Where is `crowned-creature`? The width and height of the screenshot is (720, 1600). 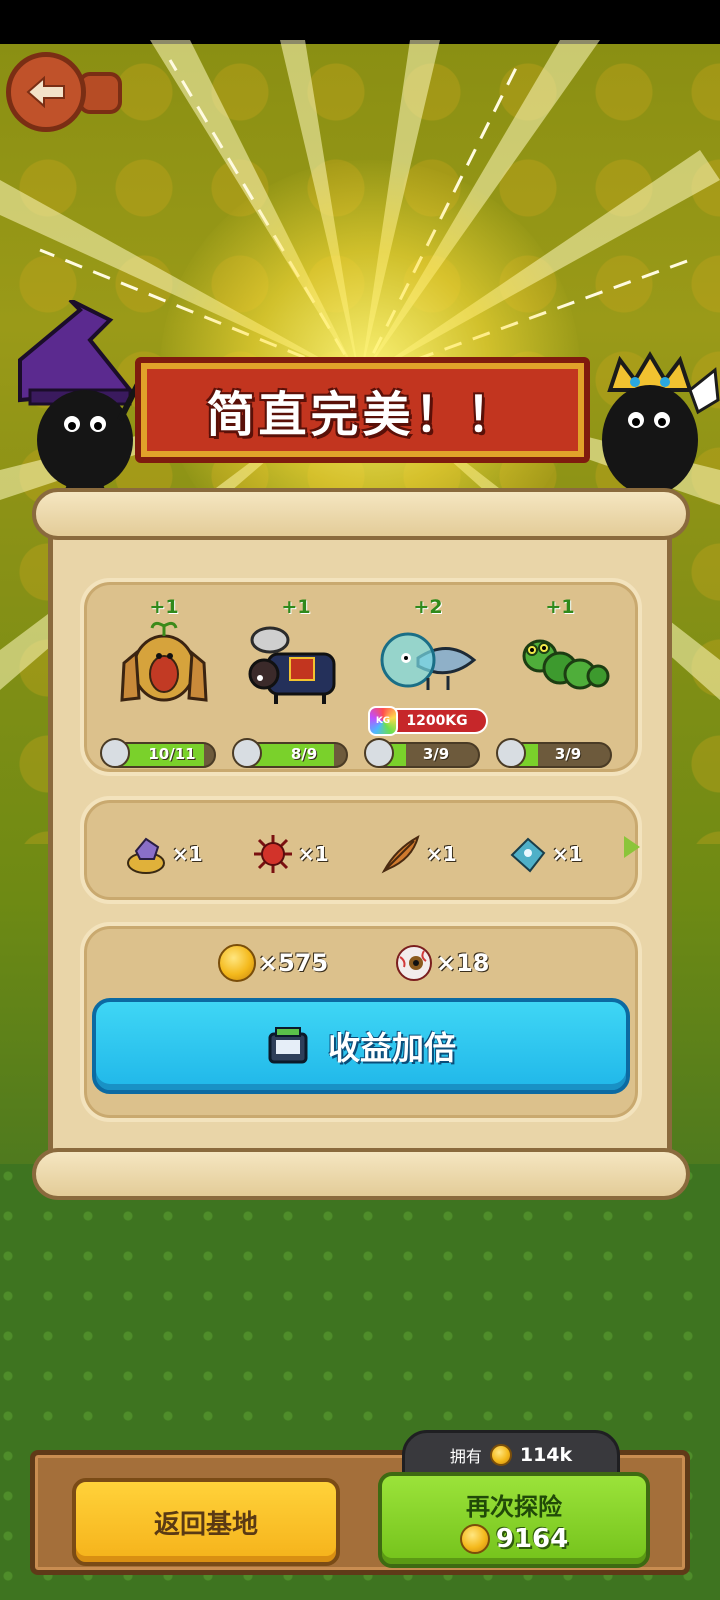 crowned-creature is located at coordinates (661, 430).